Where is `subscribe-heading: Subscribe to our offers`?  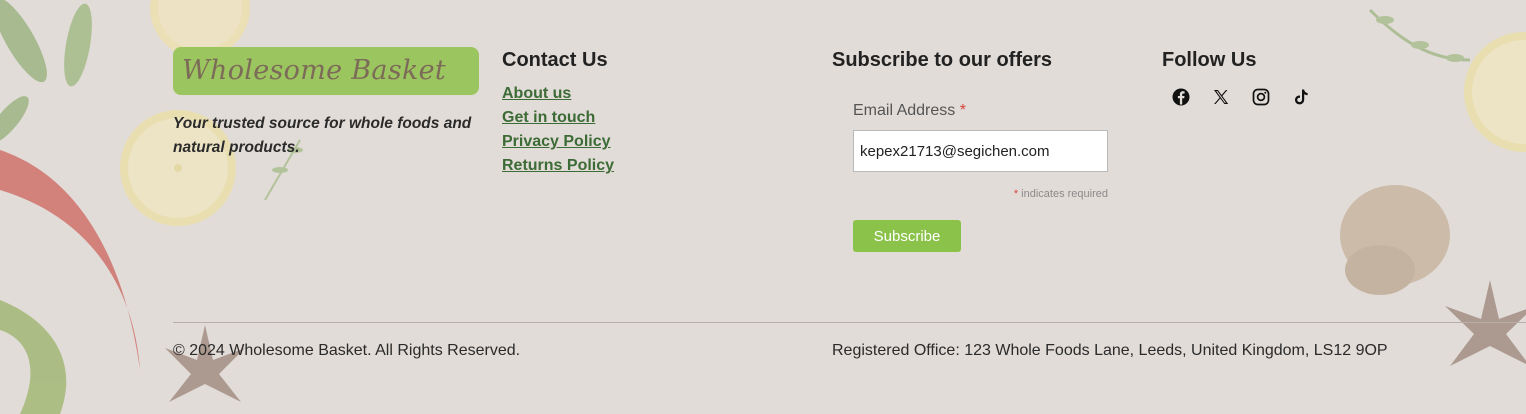
subscribe-heading: Subscribe to our offers is located at coordinates (942, 60).